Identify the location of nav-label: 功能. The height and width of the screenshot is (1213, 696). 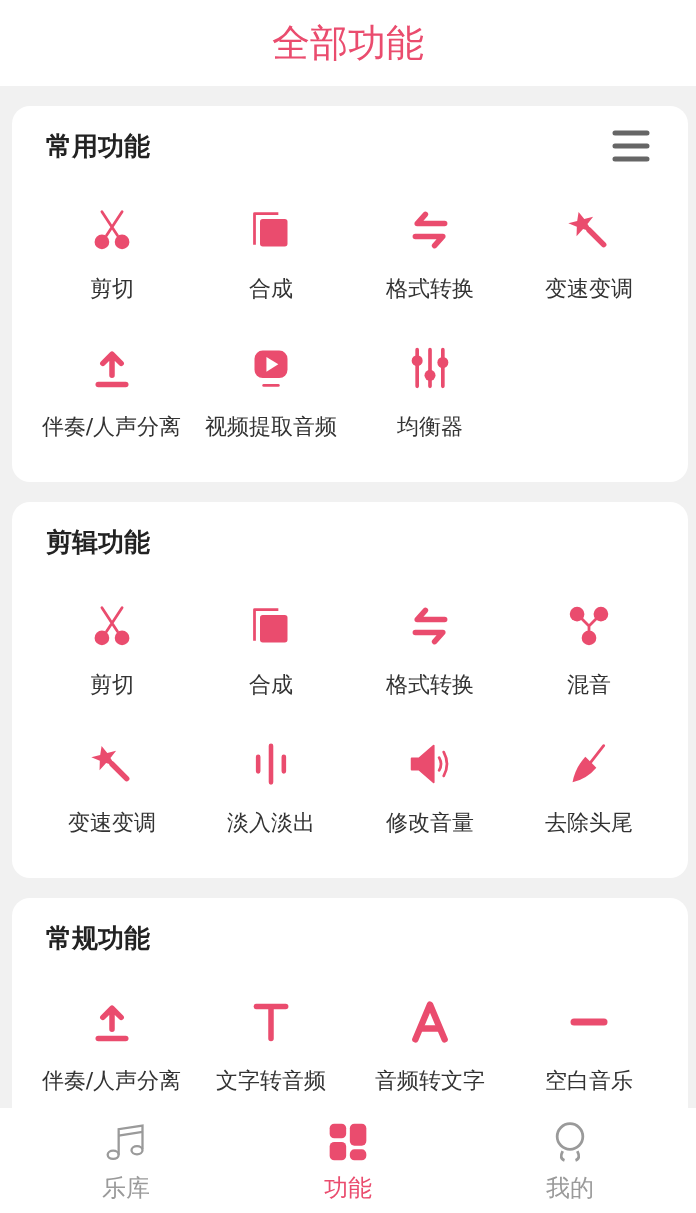
(348, 1188).